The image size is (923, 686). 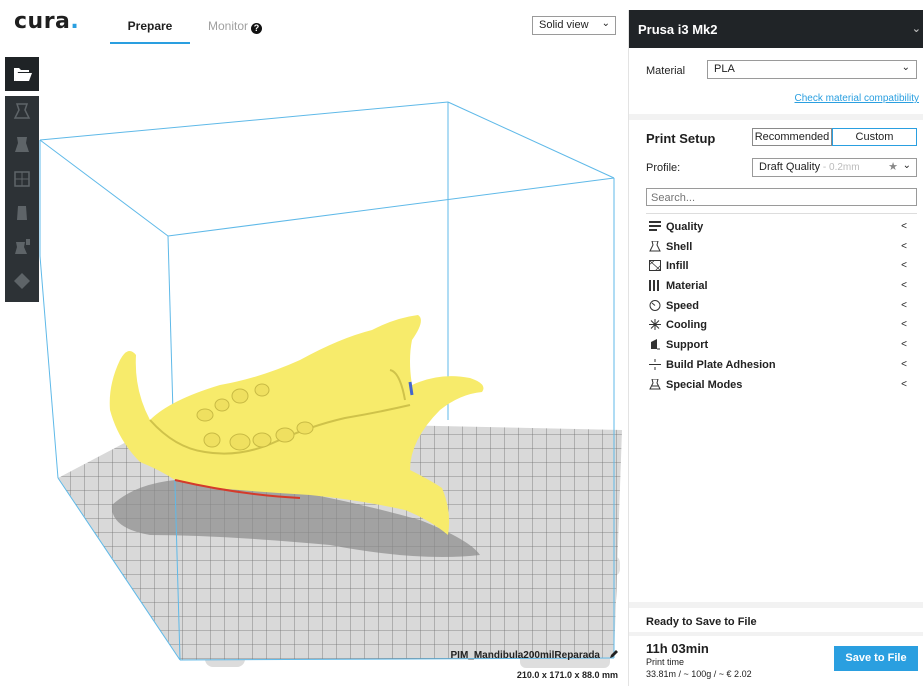 I want to click on help-icon: ?, so click(x=257, y=28).